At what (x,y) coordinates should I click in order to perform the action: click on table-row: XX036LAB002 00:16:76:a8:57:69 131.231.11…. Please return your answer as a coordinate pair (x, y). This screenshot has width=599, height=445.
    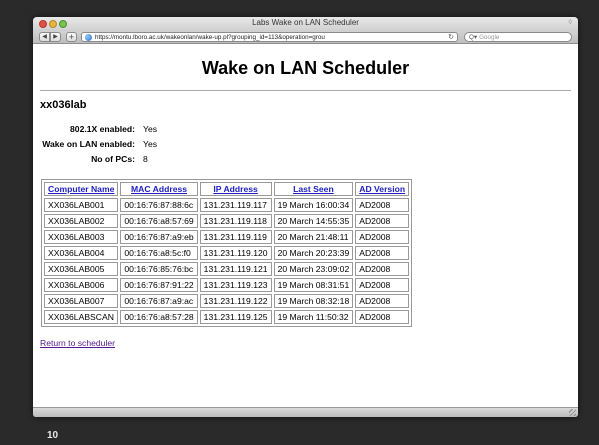
    Looking at the image, I should click on (227, 221).